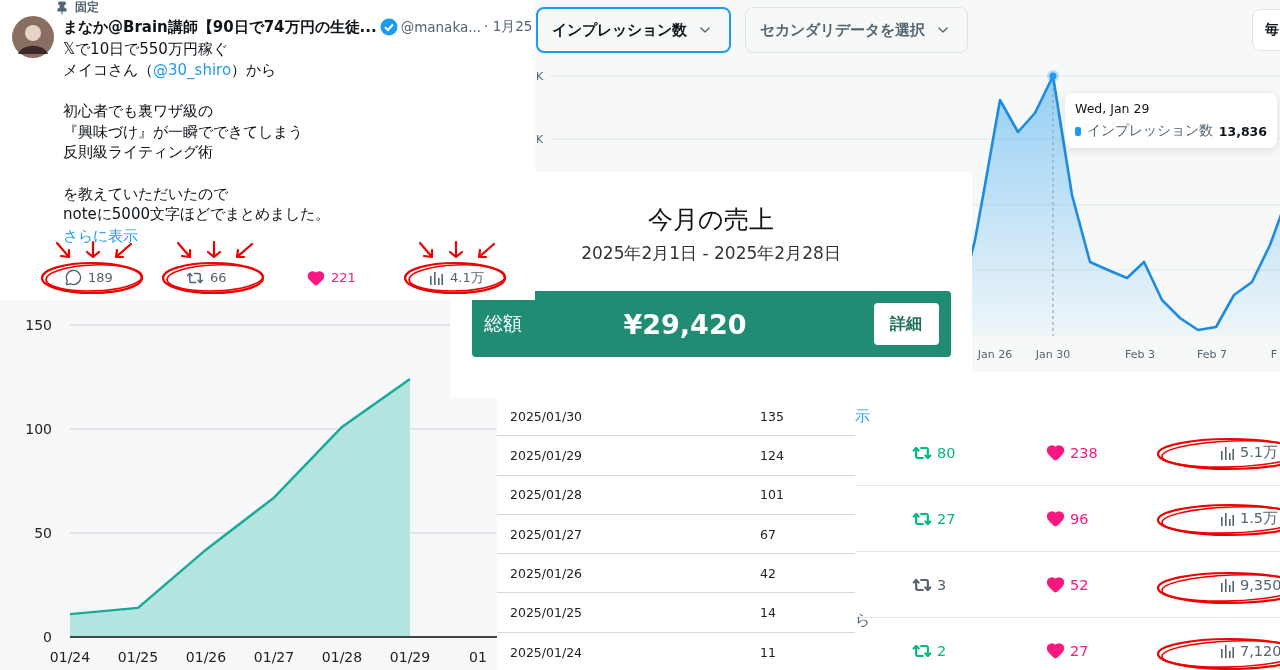  What do you see at coordinates (1067, 650) in the screenshot?
I see `like-button: 27` at bounding box center [1067, 650].